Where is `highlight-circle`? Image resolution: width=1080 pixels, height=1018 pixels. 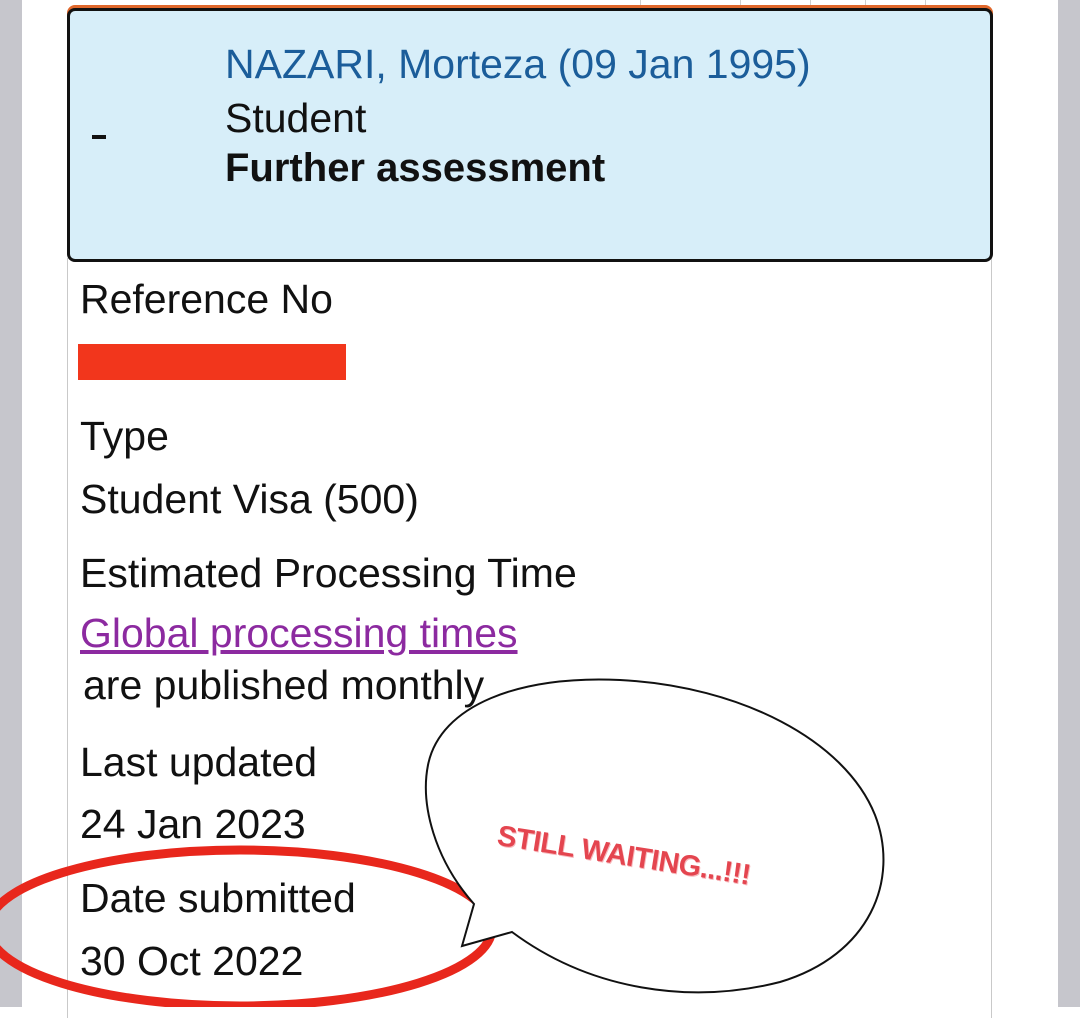 highlight-circle is located at coordinates (248, 926).